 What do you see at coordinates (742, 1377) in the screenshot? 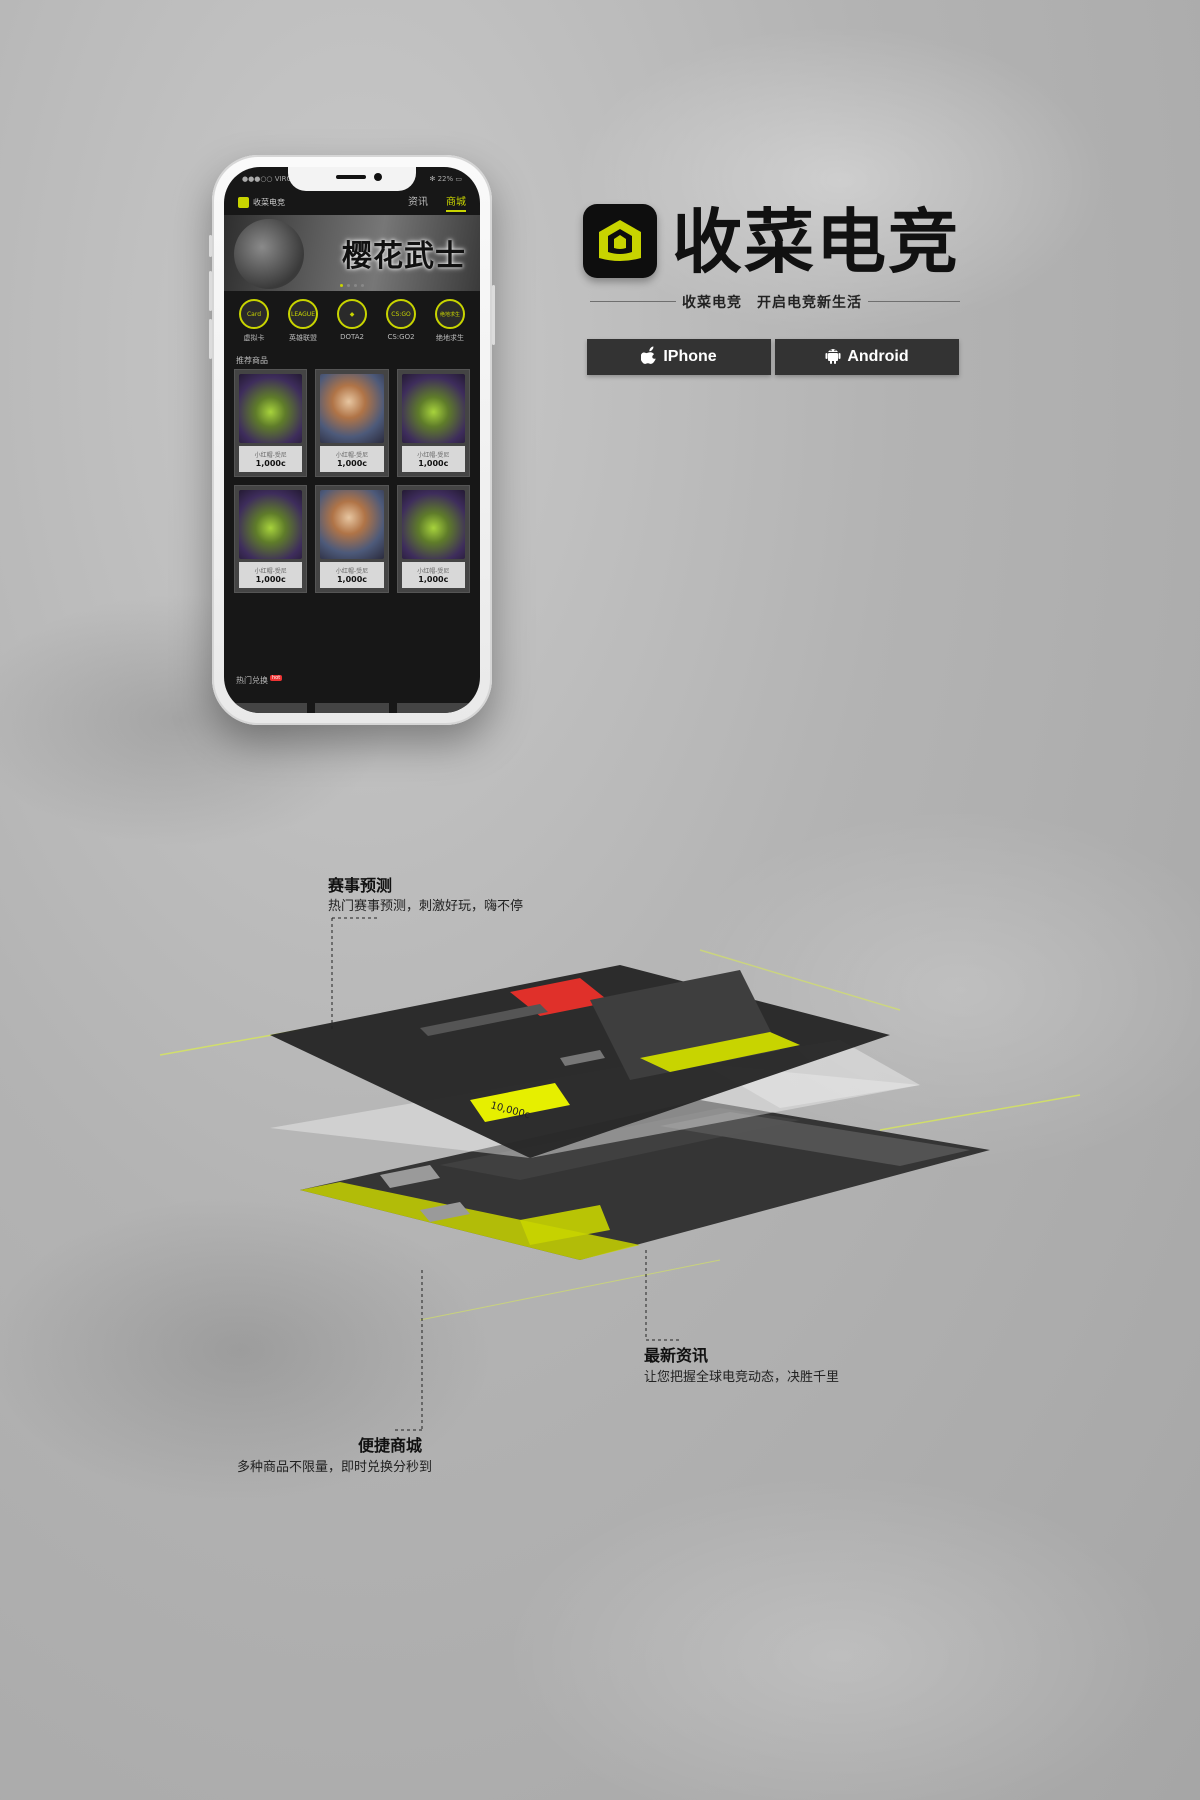
I see `news-desc: 让您把握全球电竞动态，决胜千里` at bounding box center [742, 1377].